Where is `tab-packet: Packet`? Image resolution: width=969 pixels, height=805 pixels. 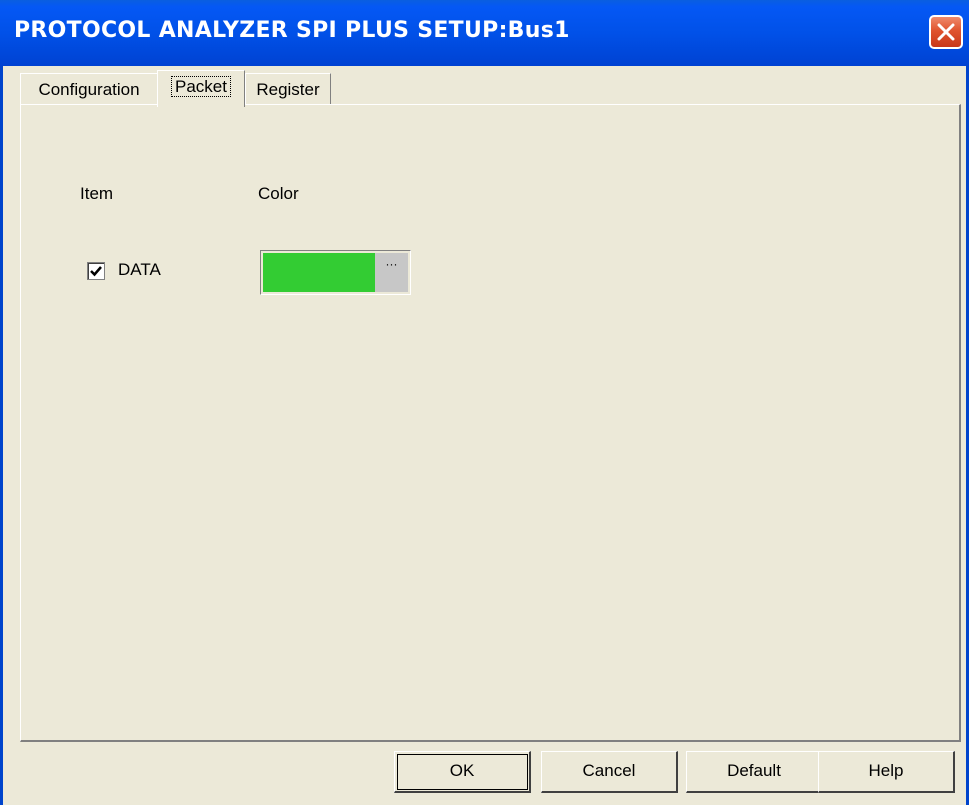 tab-packet: Packet is located at coordinates (201, 88).